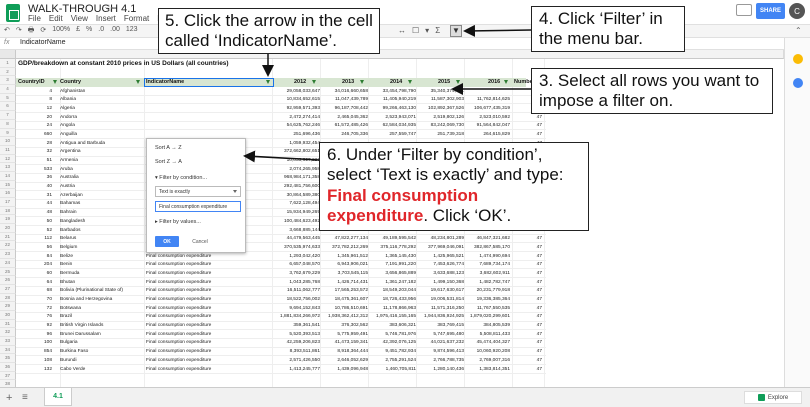  What do you see at coordinates (344, 91) in the screenshot?
I see `cell-2013: 34,016,660,658` at bounding box center [344, 91].